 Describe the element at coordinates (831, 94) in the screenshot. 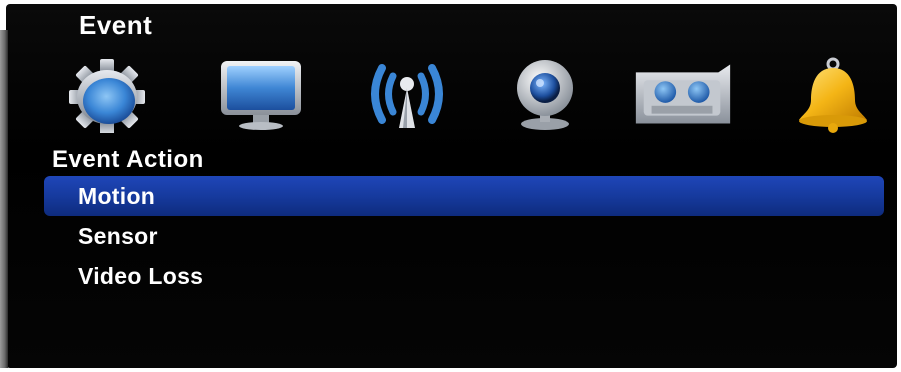

I see `bell-icon` at that location.